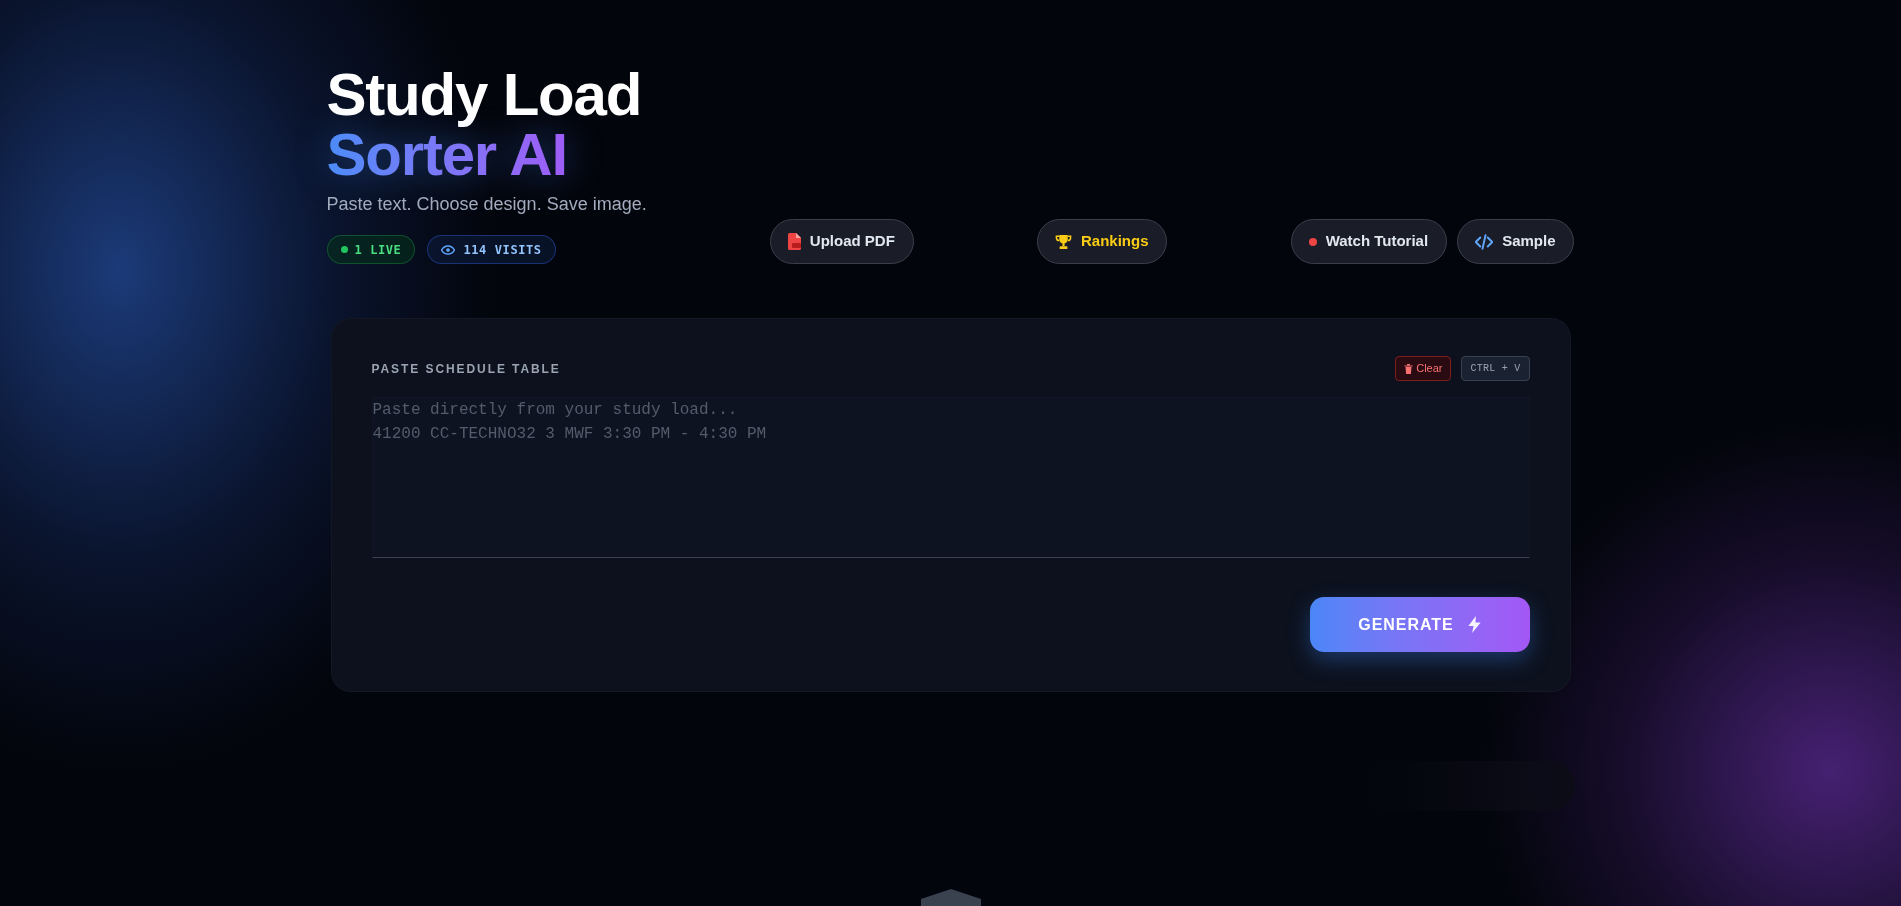 This screenshot has width=1901, height=906. What do you see at coordinates (841, 241) in the screenshot?
I see `upload-pdf-button: Upload PDF` at bounding box center [841, 241].